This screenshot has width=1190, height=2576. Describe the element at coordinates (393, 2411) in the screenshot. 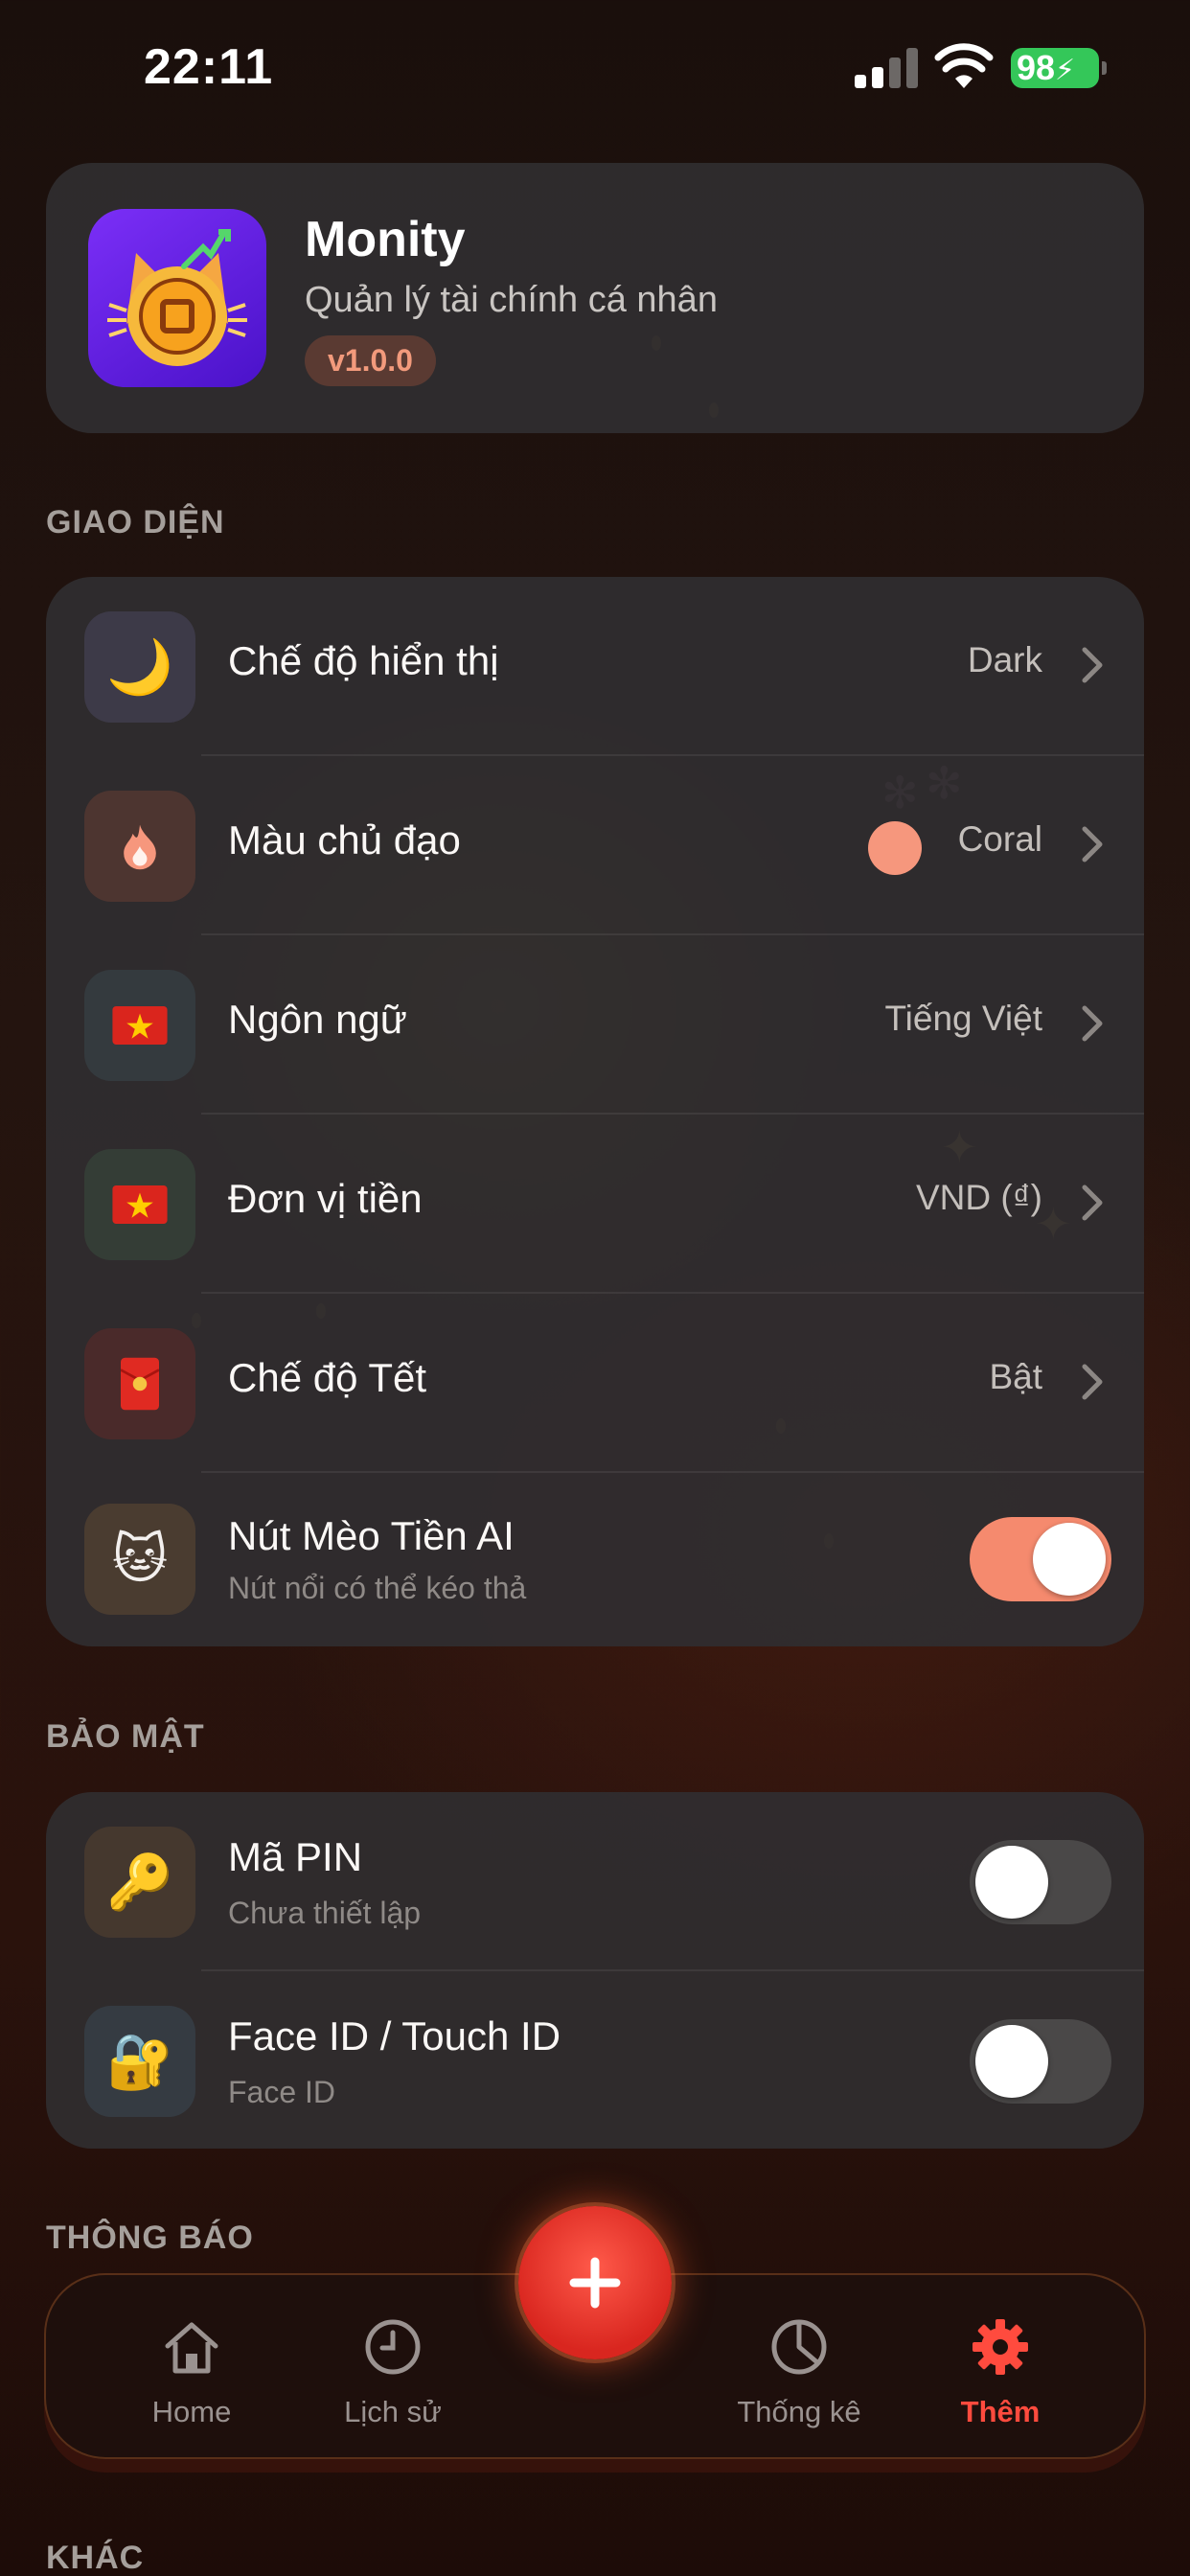

I see `tab-label: Lịch sử` at that location.